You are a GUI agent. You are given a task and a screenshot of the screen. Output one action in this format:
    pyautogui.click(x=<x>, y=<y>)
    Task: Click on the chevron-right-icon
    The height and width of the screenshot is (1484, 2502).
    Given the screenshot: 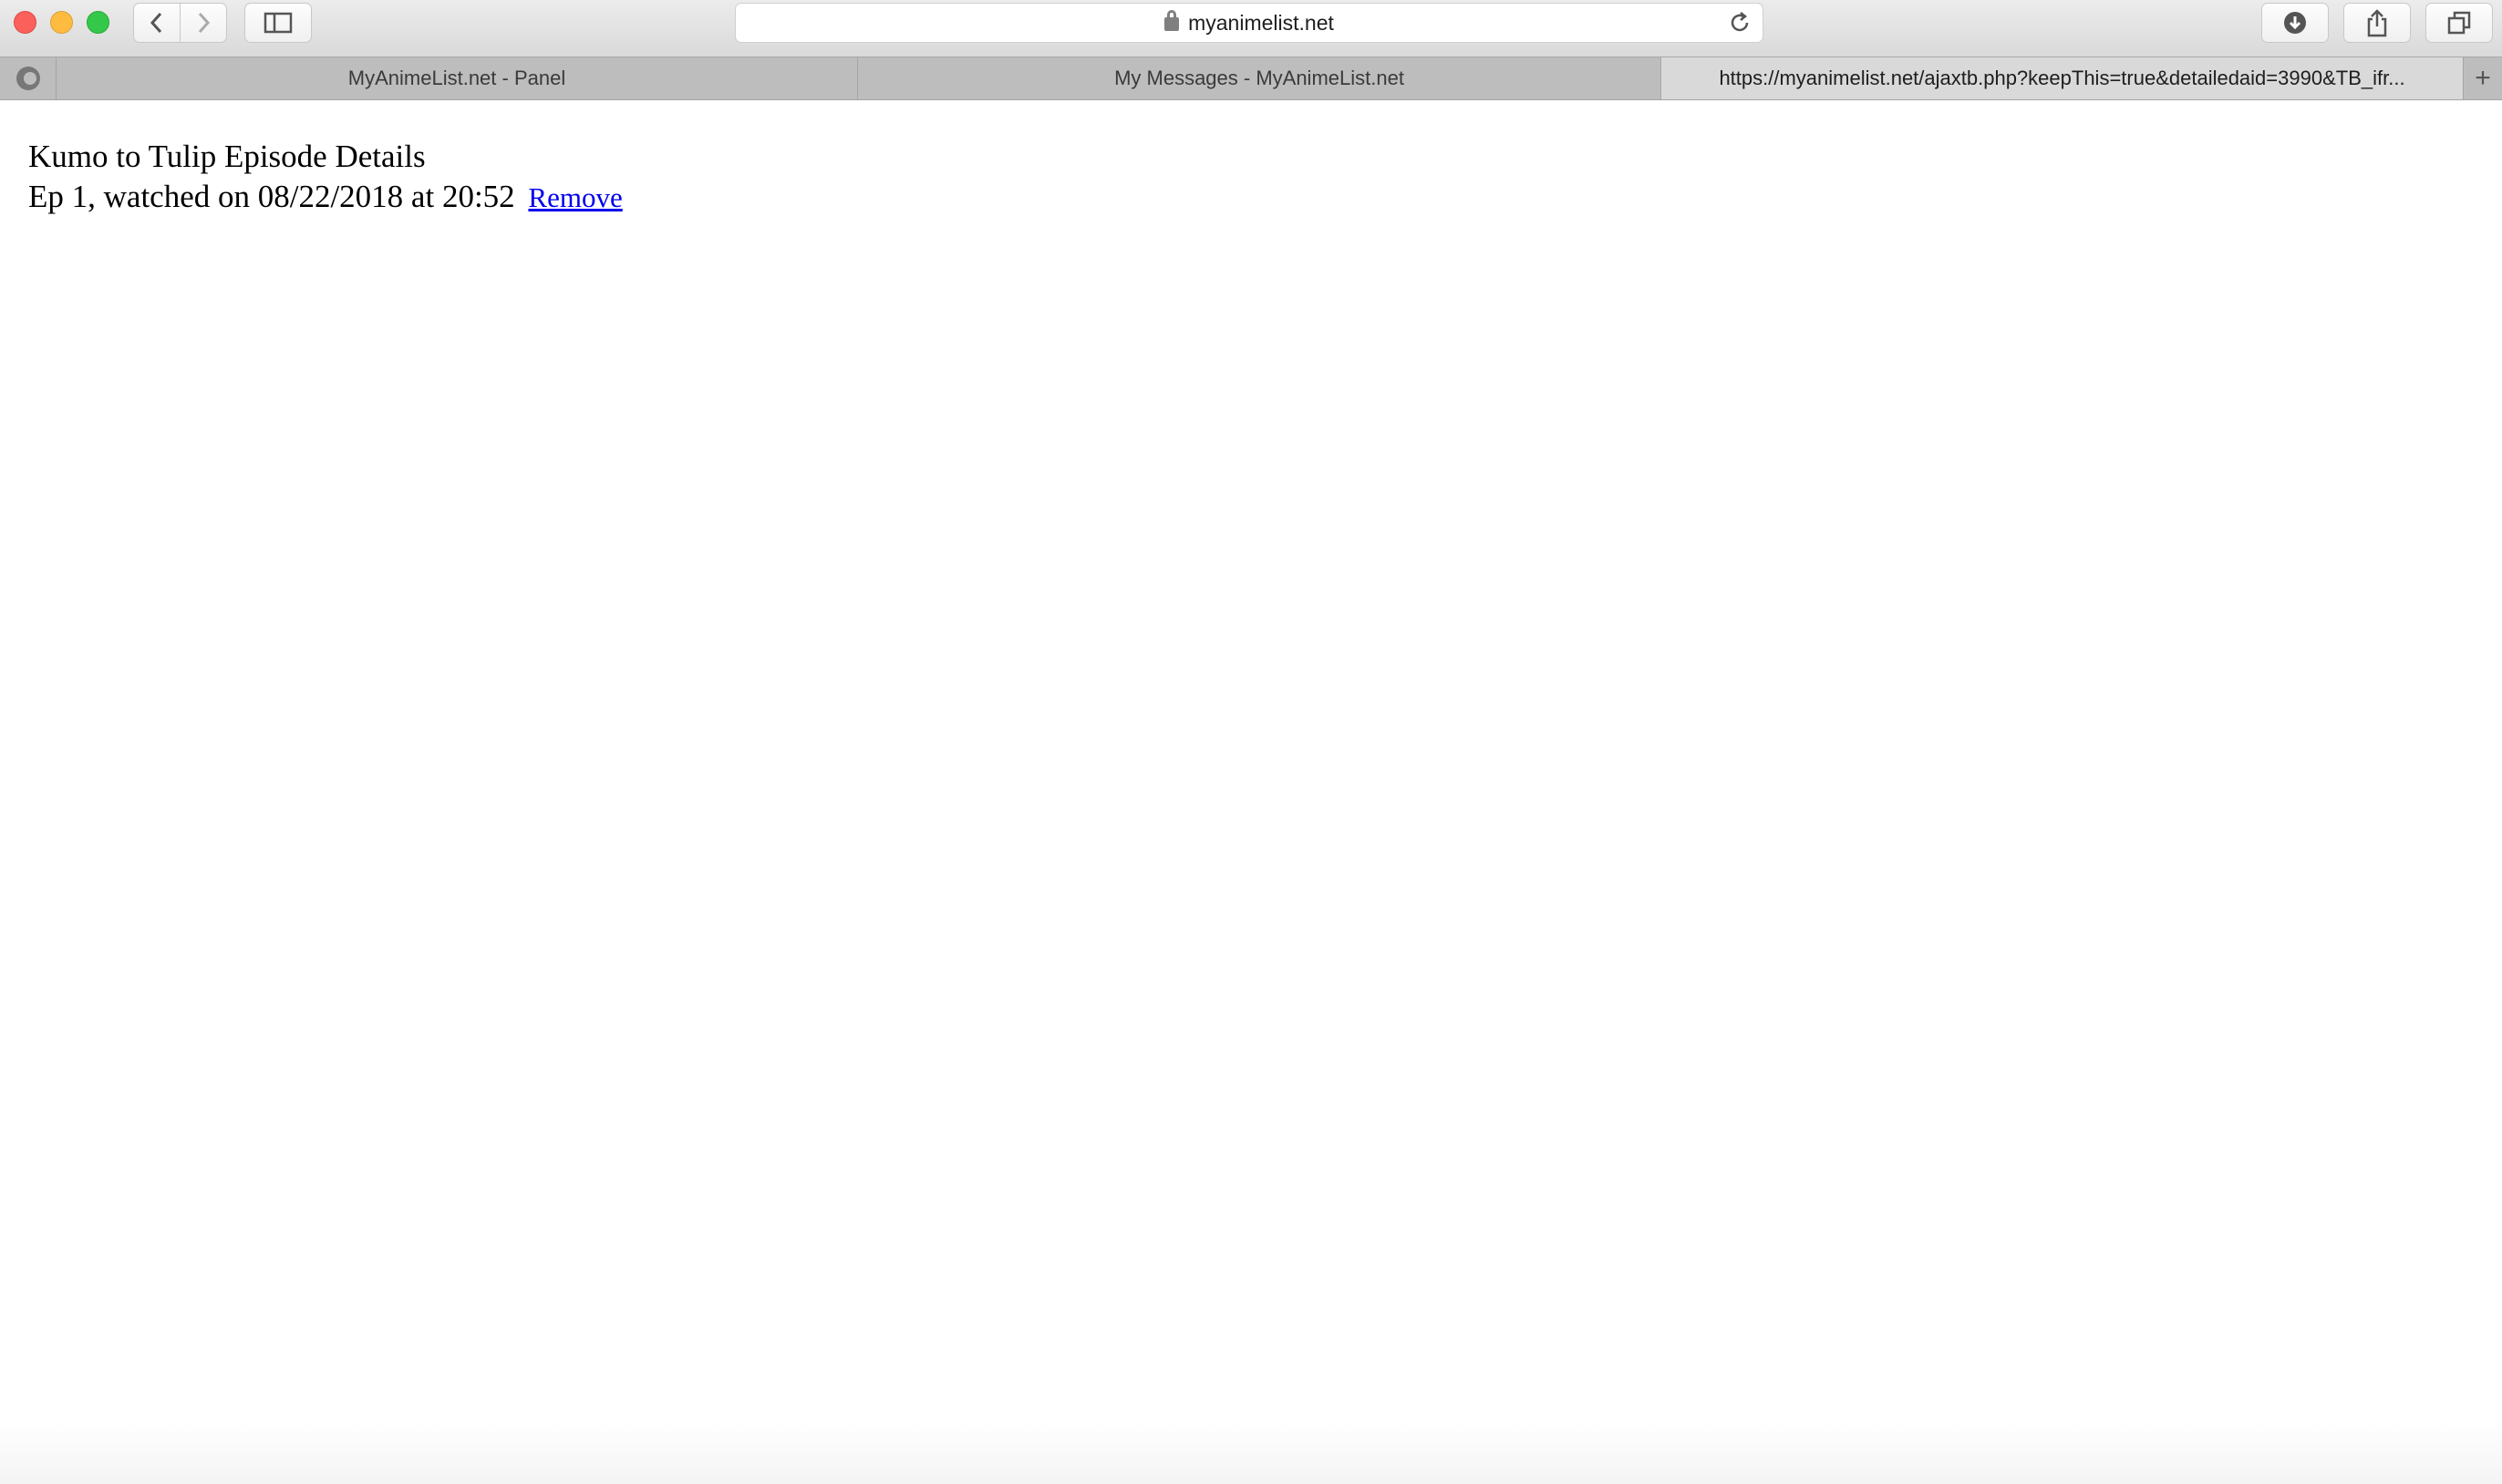 What is the action you would take?
    pyautogui.click(x=204, y=23)
    